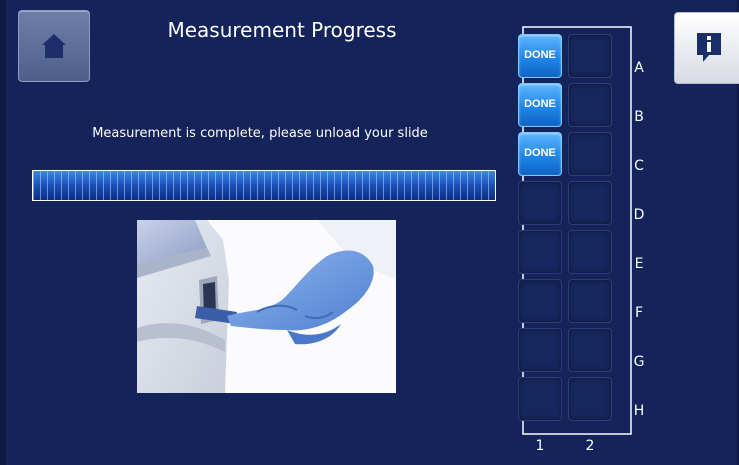 Image resolution: width=739 pixels, height=465 pixels. I want to click on unload-slide-illustration, so click(266, 306).